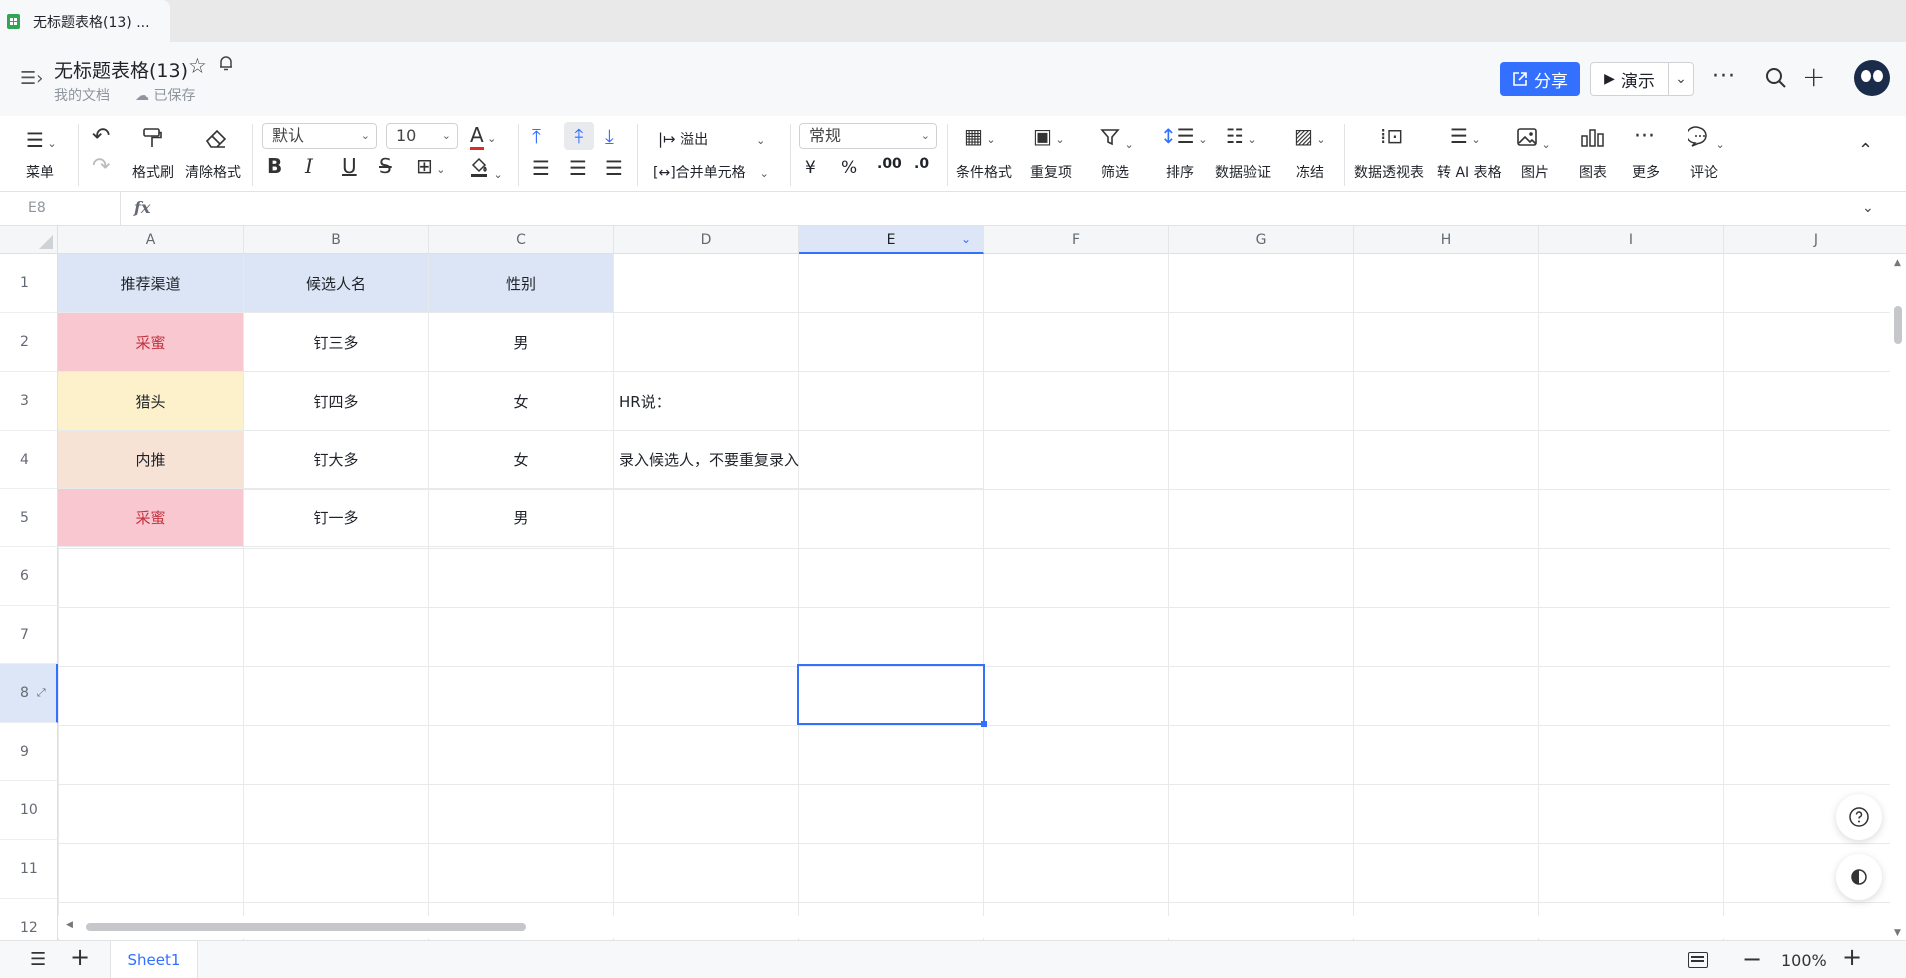  Describe the element at coordinates (849, 168) in the screenshot. I see `percent-format-button: %` at that location.